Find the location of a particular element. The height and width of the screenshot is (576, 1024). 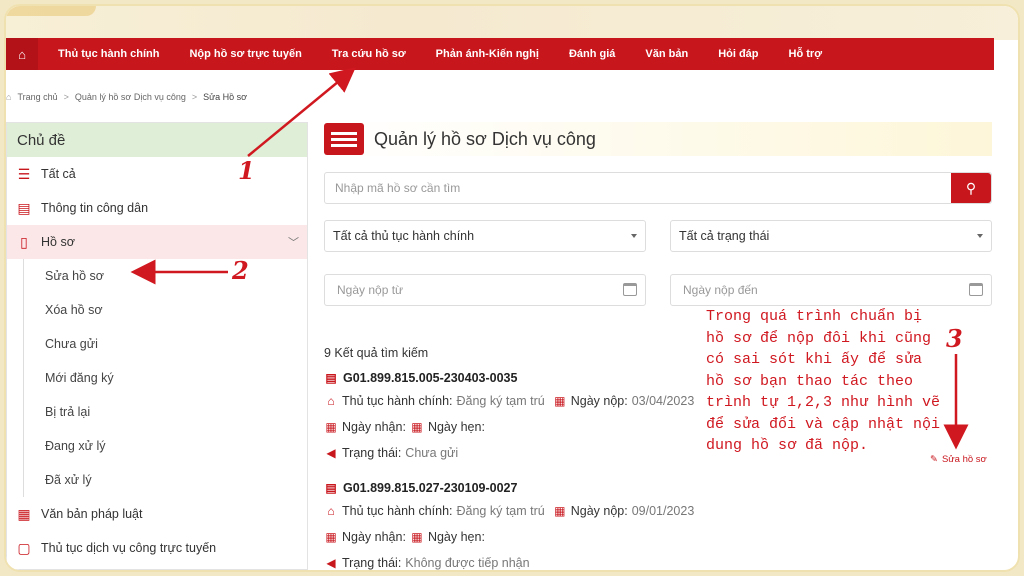

status-filter-select: Tất cả trạng thái is located at coordinates (831, 236).